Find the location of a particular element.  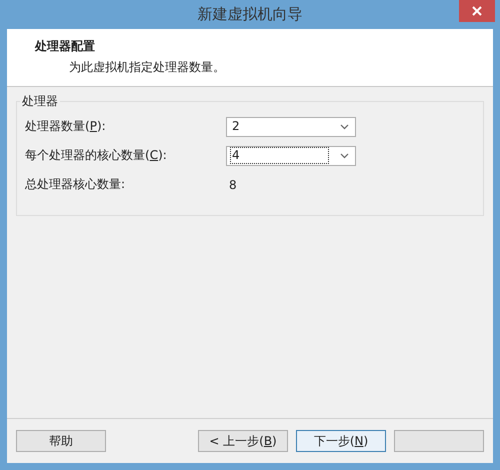

page-title: 处理器配置 is located at coordinates (65, 46).